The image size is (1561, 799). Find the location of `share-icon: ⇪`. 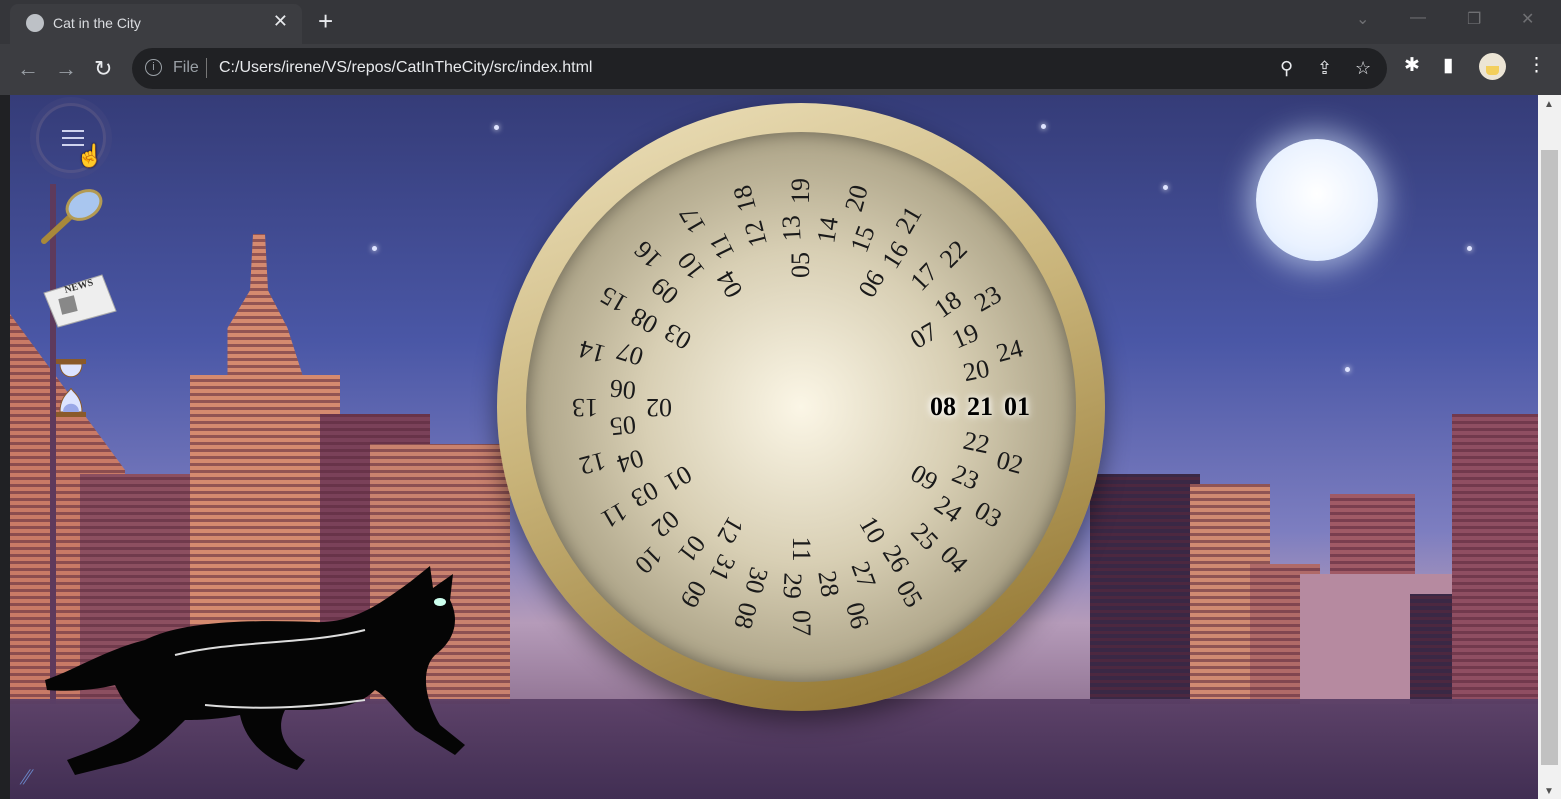

share-icon: ⇪ is located at coordinates (1324, 68).